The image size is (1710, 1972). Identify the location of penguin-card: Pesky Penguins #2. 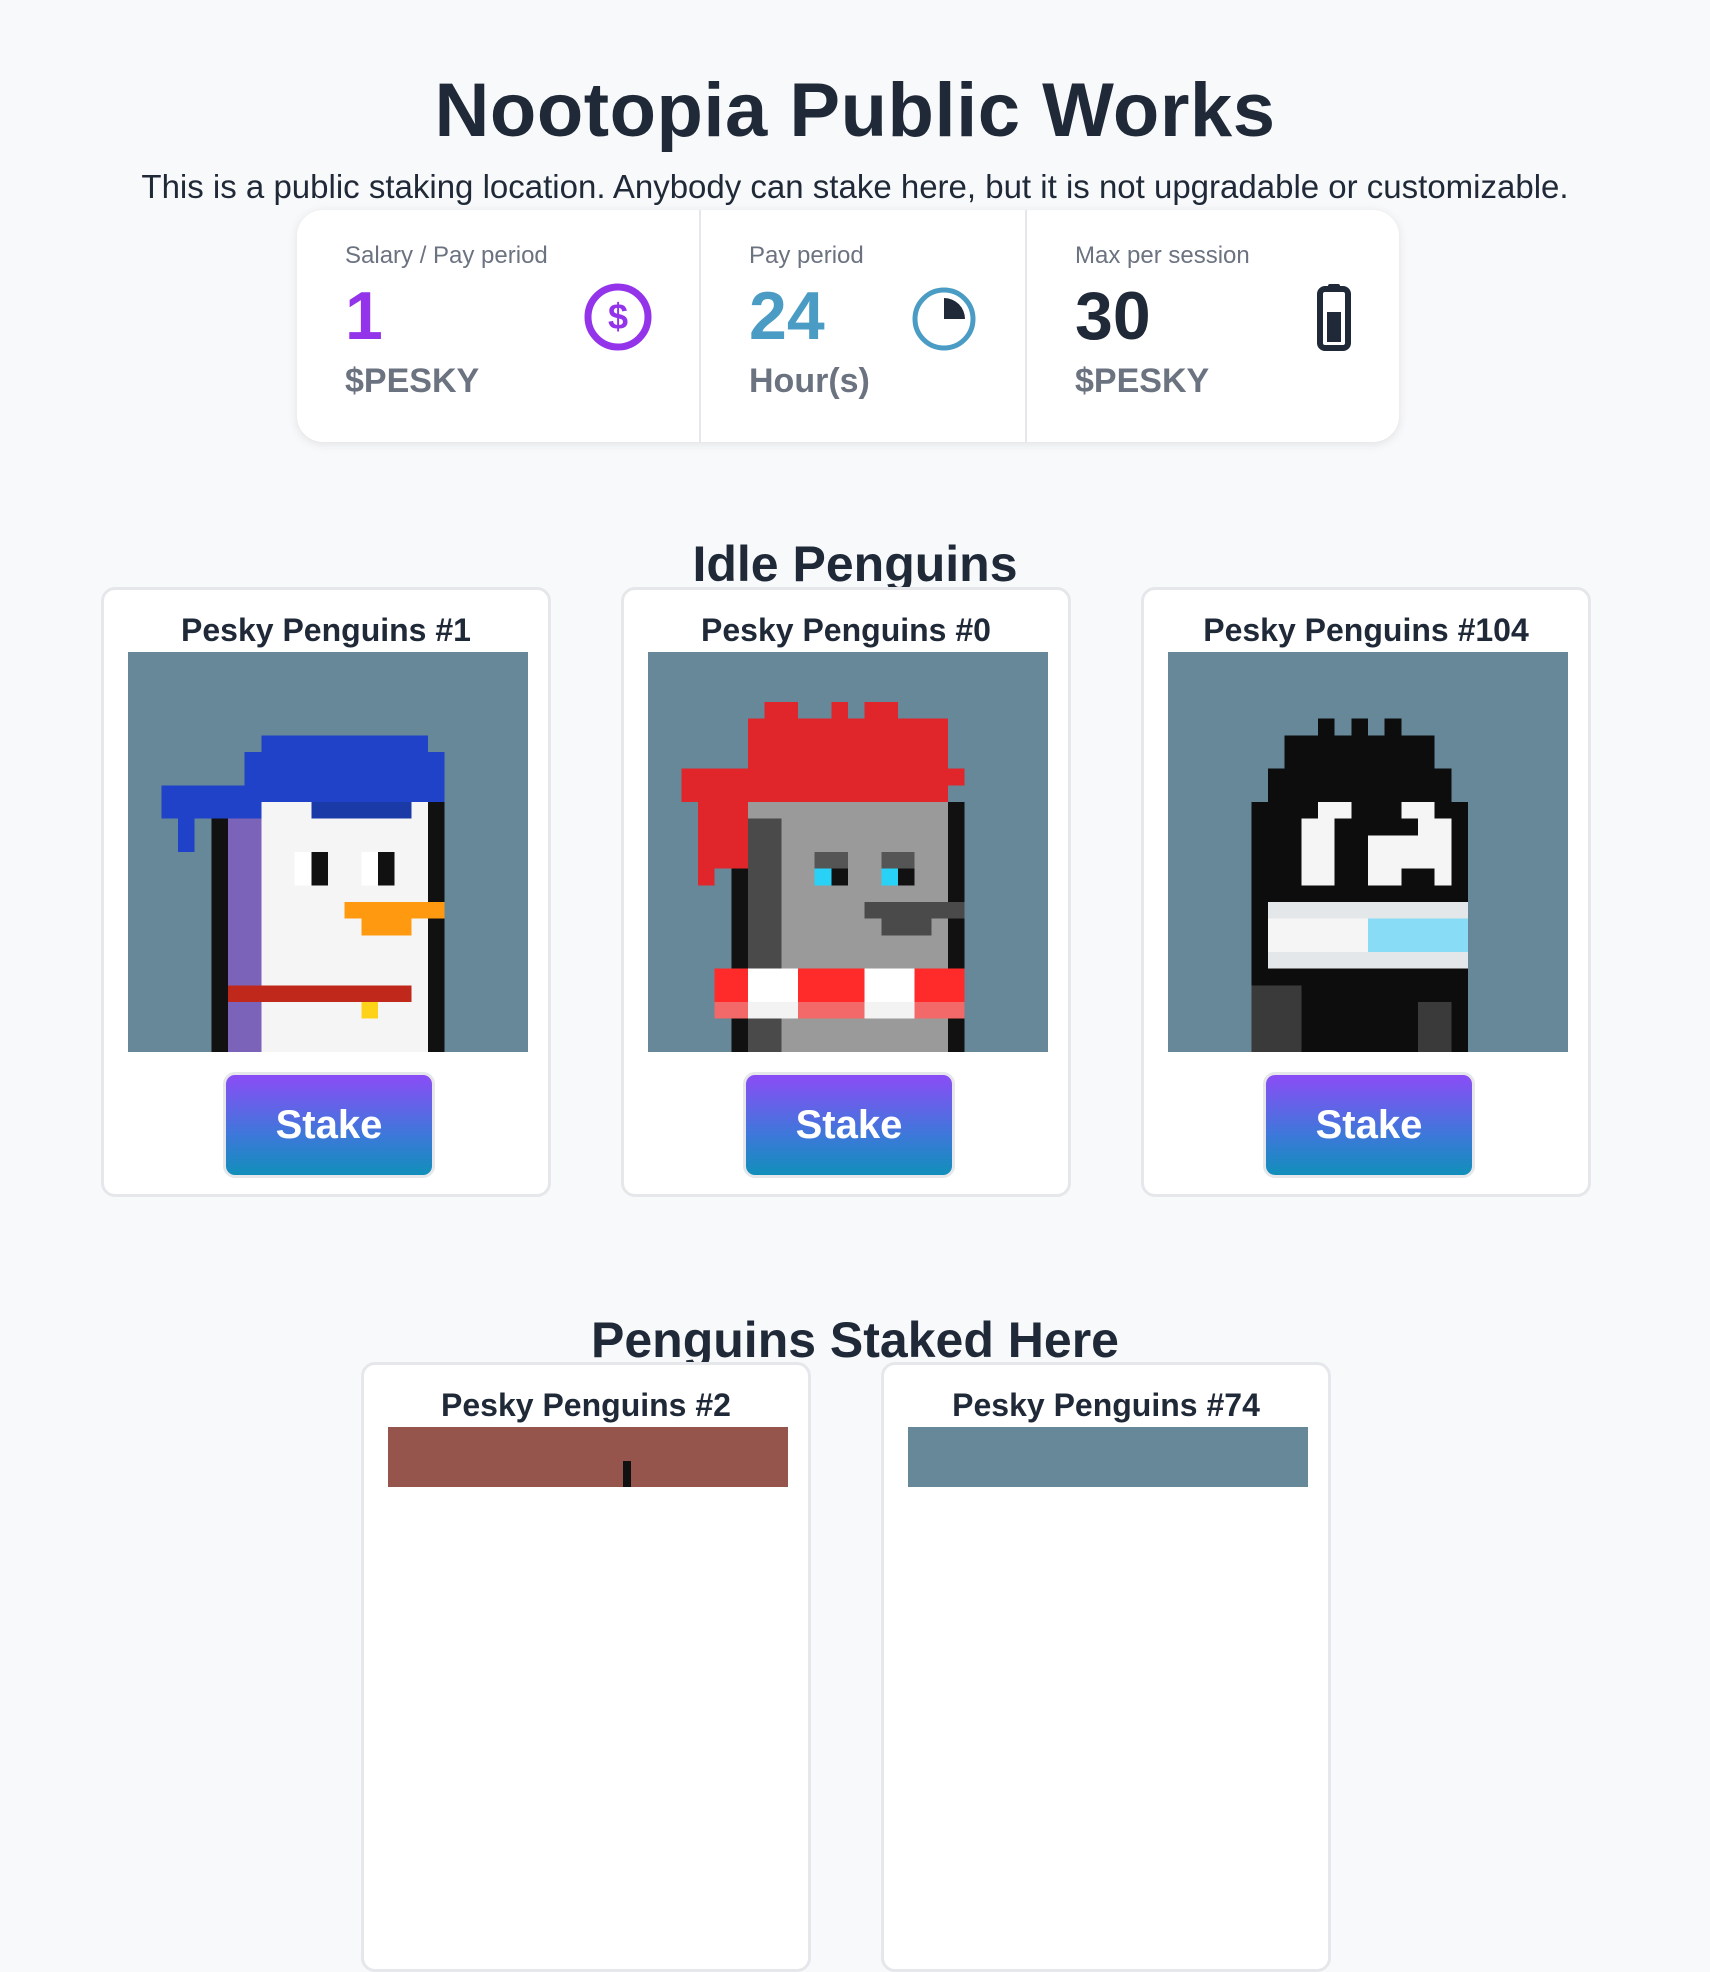
(586, 1667).